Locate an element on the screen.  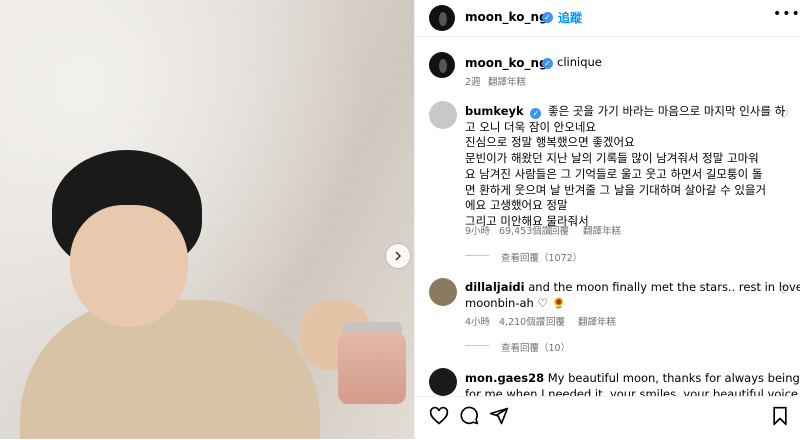
view-replies-button: 查看回覆（10） is located at coordinates (535, 347).